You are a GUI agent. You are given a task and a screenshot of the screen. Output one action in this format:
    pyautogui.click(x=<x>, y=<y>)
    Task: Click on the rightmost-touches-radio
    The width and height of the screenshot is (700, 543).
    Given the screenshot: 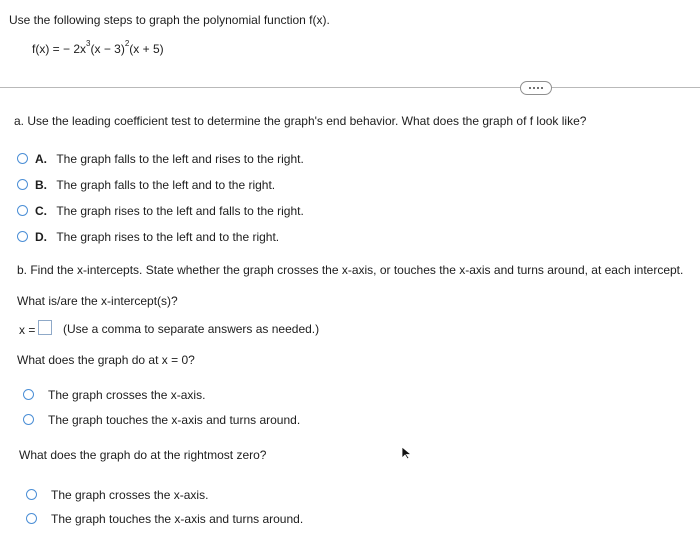 What is the action you would take?
    pyautogui.click(x=31, y=518)
    